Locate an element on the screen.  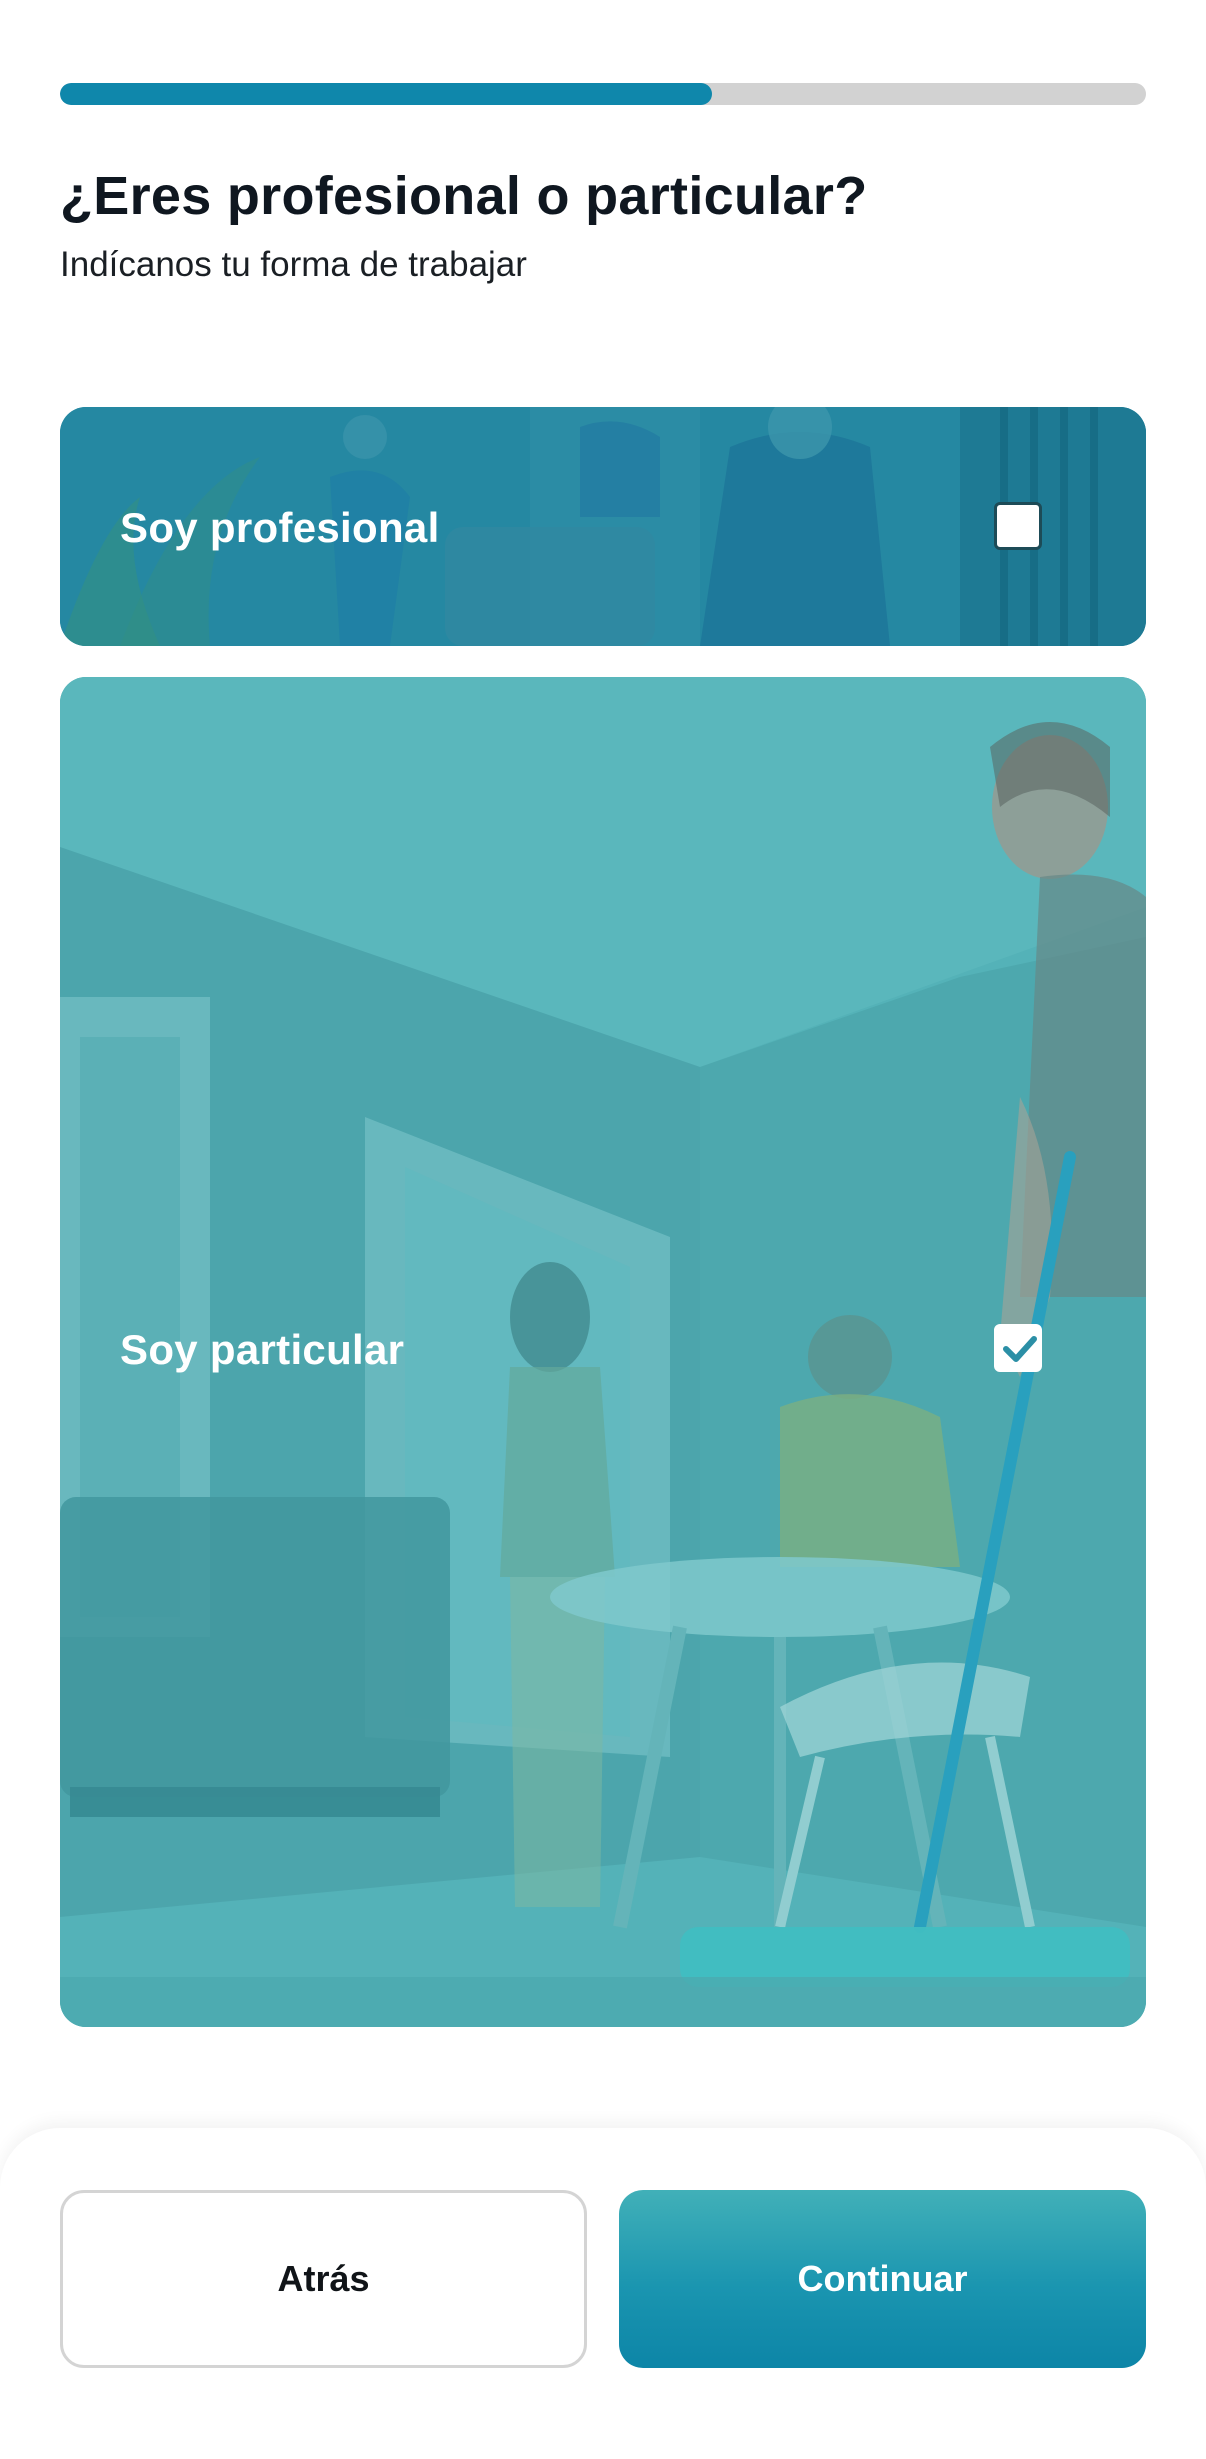
option-label-profesional: Soy profesional is located at coordinates (280, 527).